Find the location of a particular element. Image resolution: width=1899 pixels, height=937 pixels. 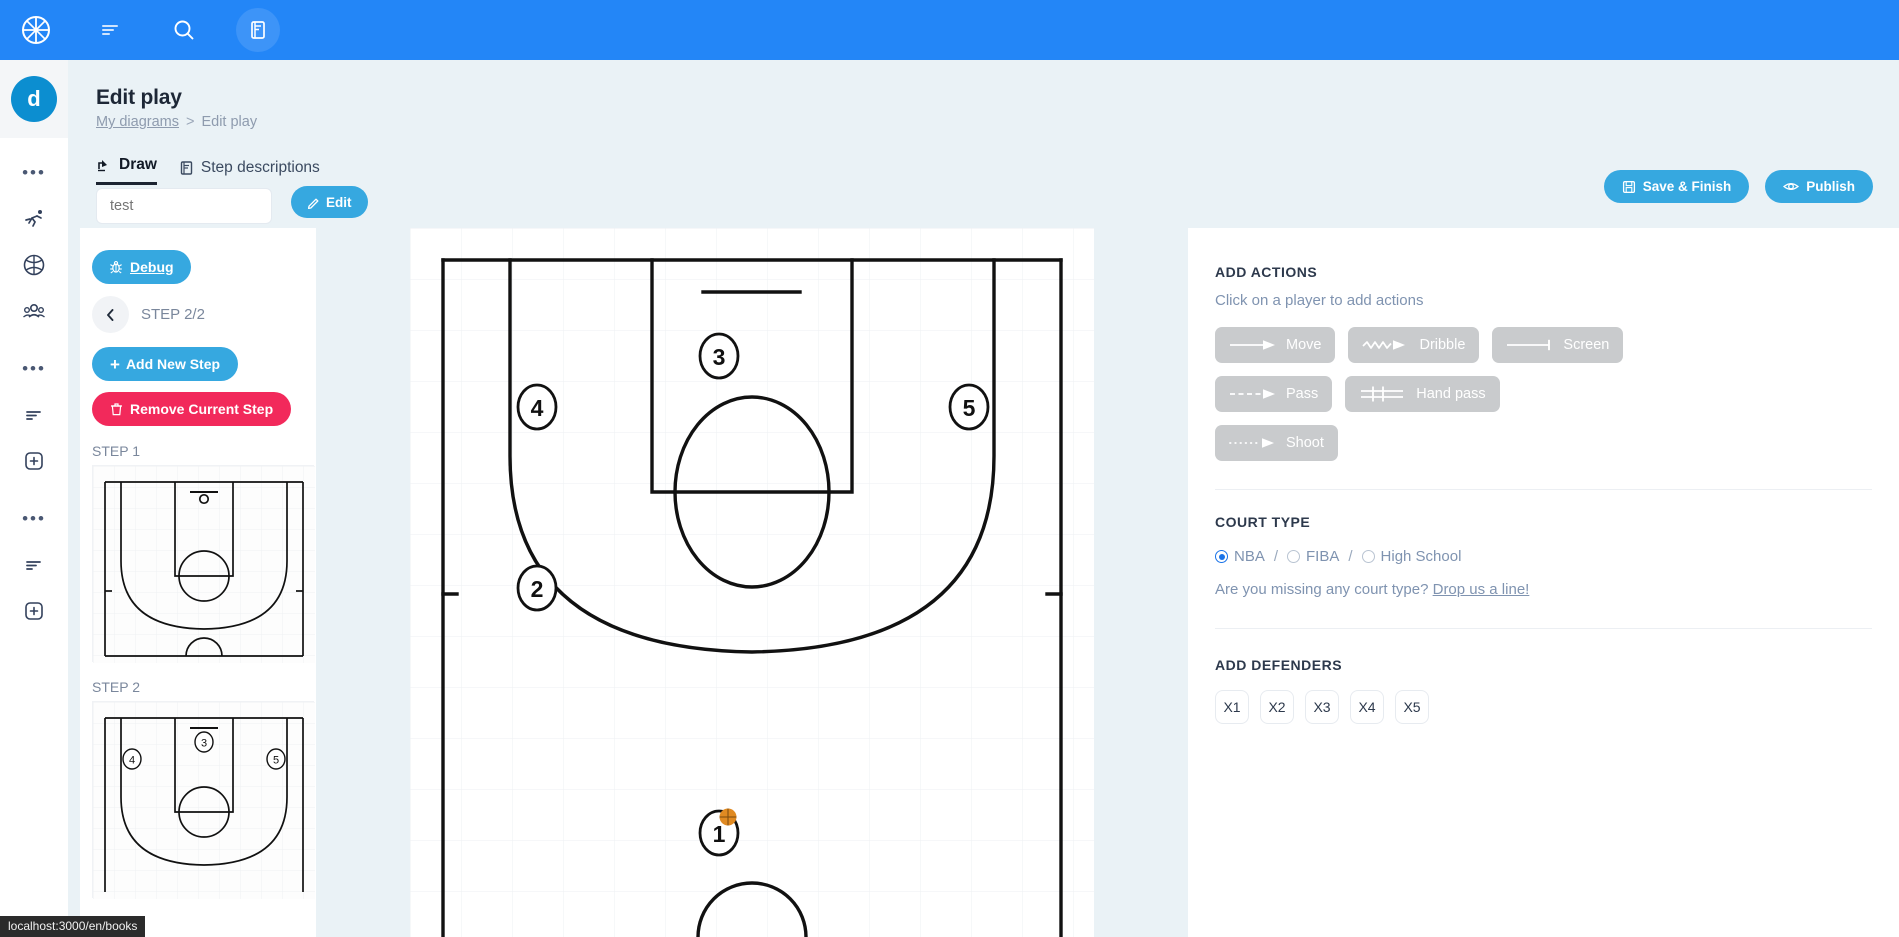

breadcrumb: My diagrams > Edit play is located at coordinates (176, 122).